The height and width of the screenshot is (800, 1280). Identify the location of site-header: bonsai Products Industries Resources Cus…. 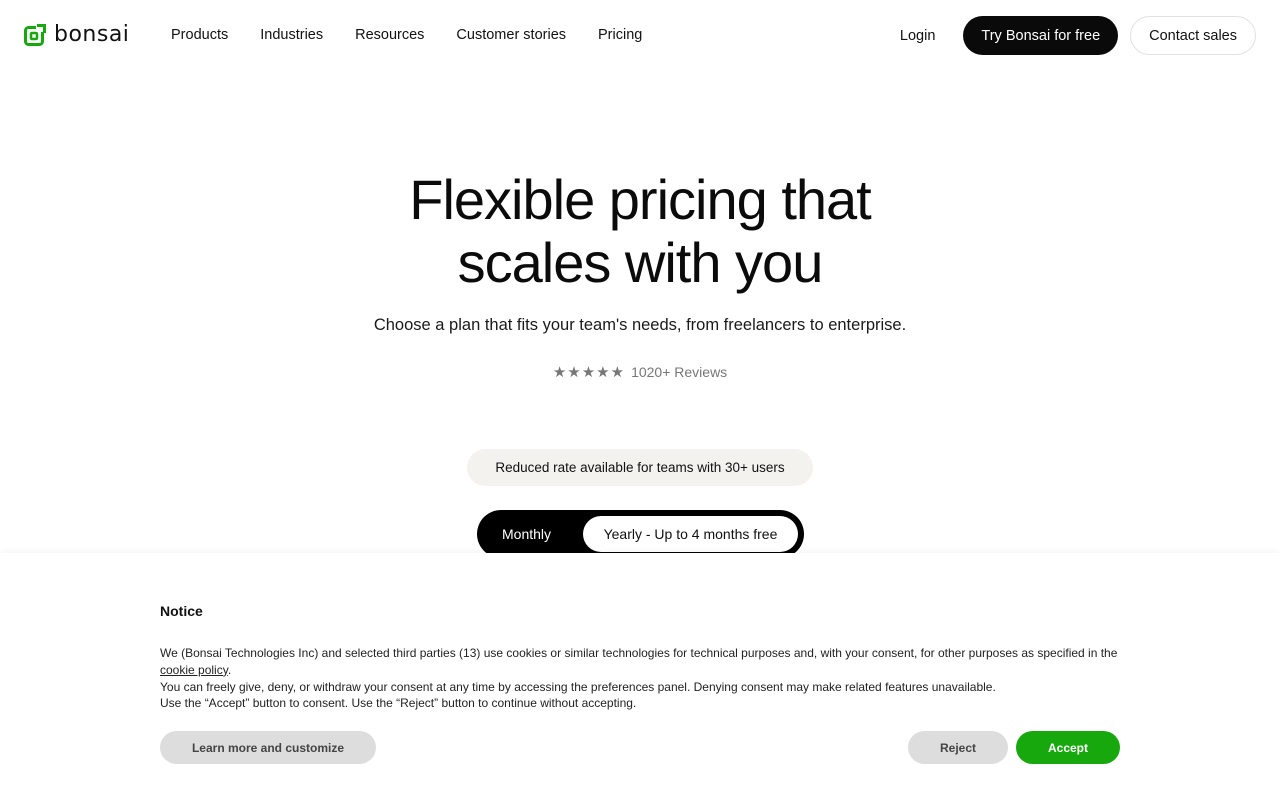
(640, 35).